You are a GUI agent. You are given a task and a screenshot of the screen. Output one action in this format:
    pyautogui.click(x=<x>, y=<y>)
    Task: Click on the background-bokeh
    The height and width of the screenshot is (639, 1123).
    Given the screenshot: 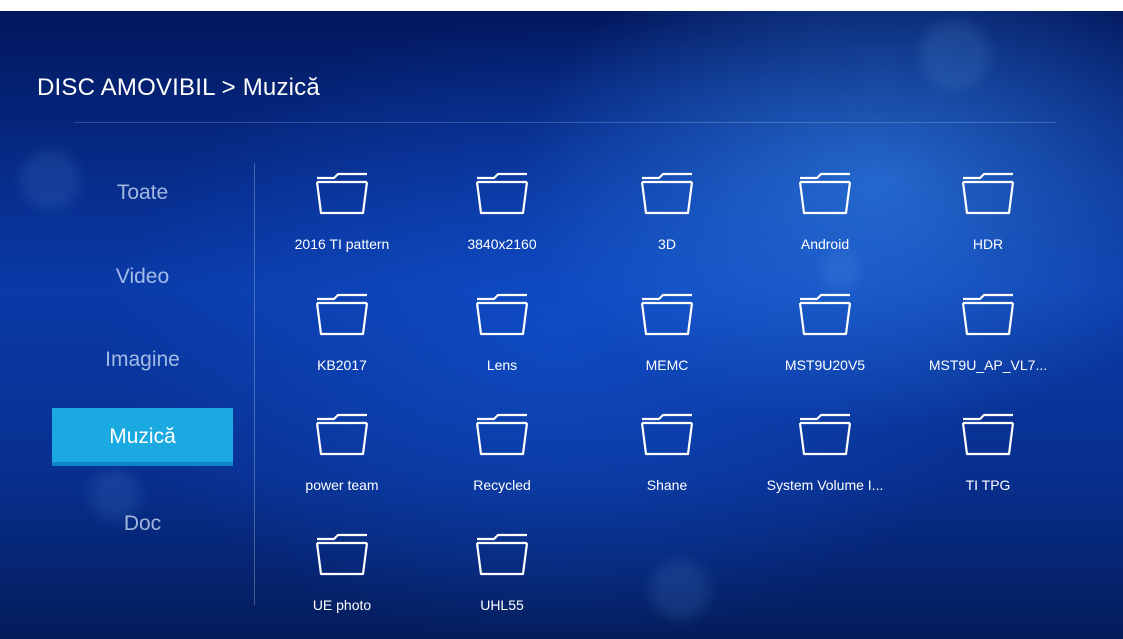 What is the action you would take?
    pyautogui.click(x=955, y=55)
    